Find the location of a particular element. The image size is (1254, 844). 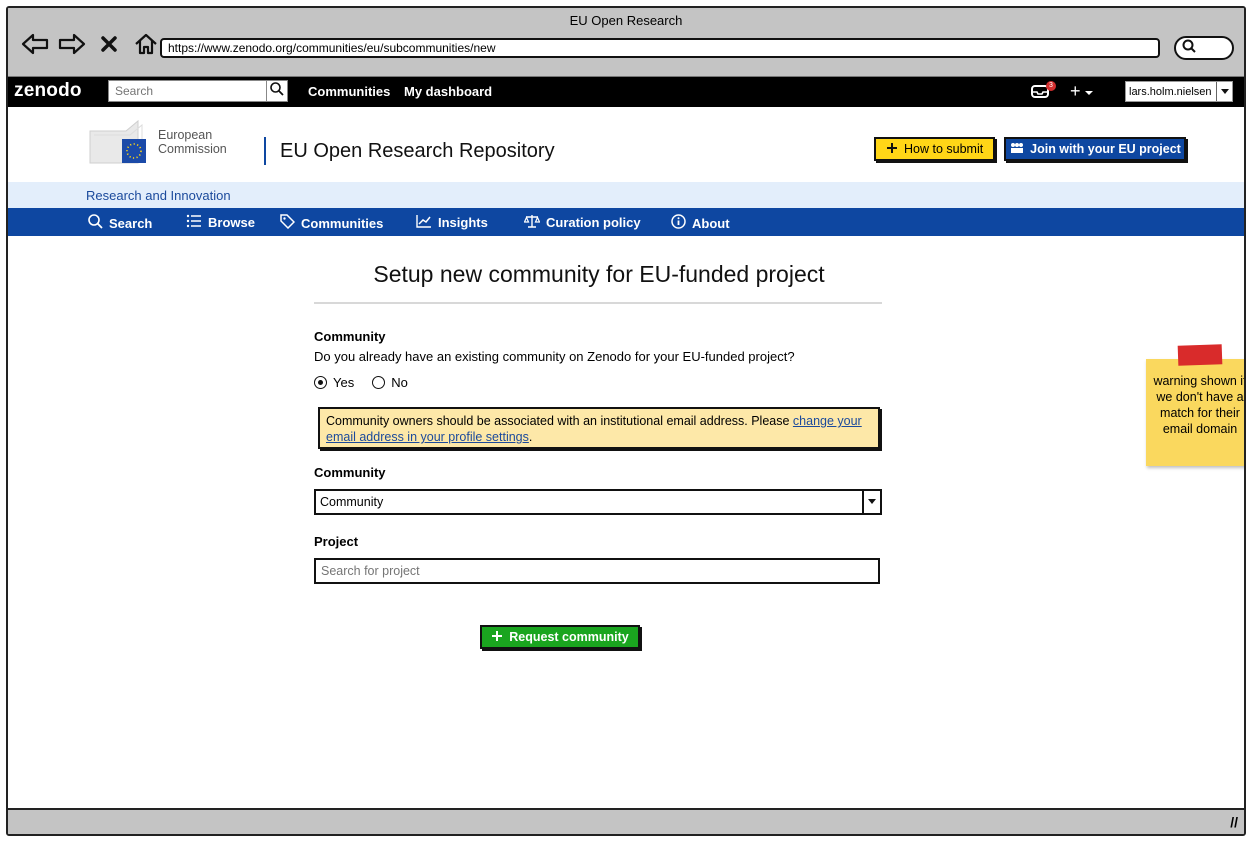

plus-icon: + is located at coordinates (1075, 91).